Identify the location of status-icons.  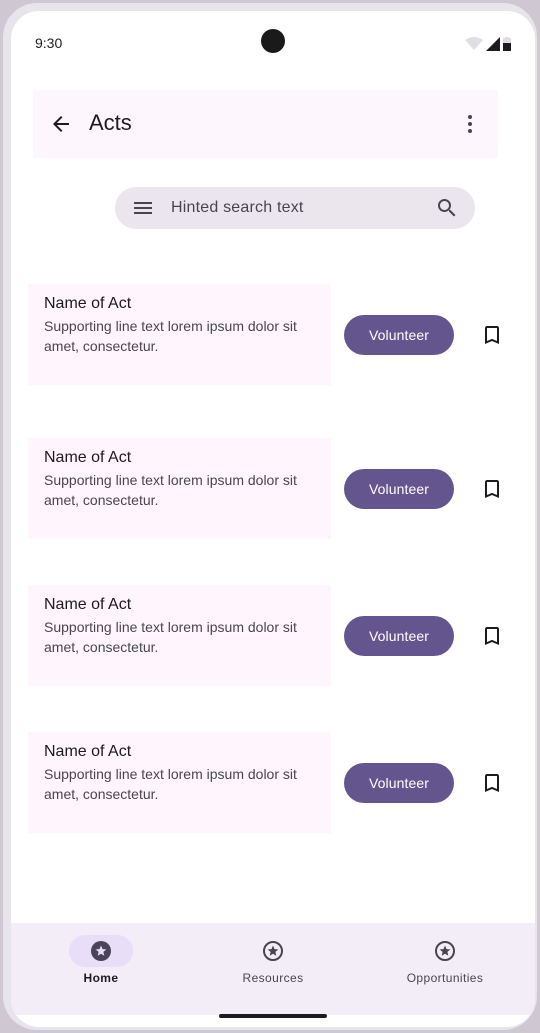
(488, 44).